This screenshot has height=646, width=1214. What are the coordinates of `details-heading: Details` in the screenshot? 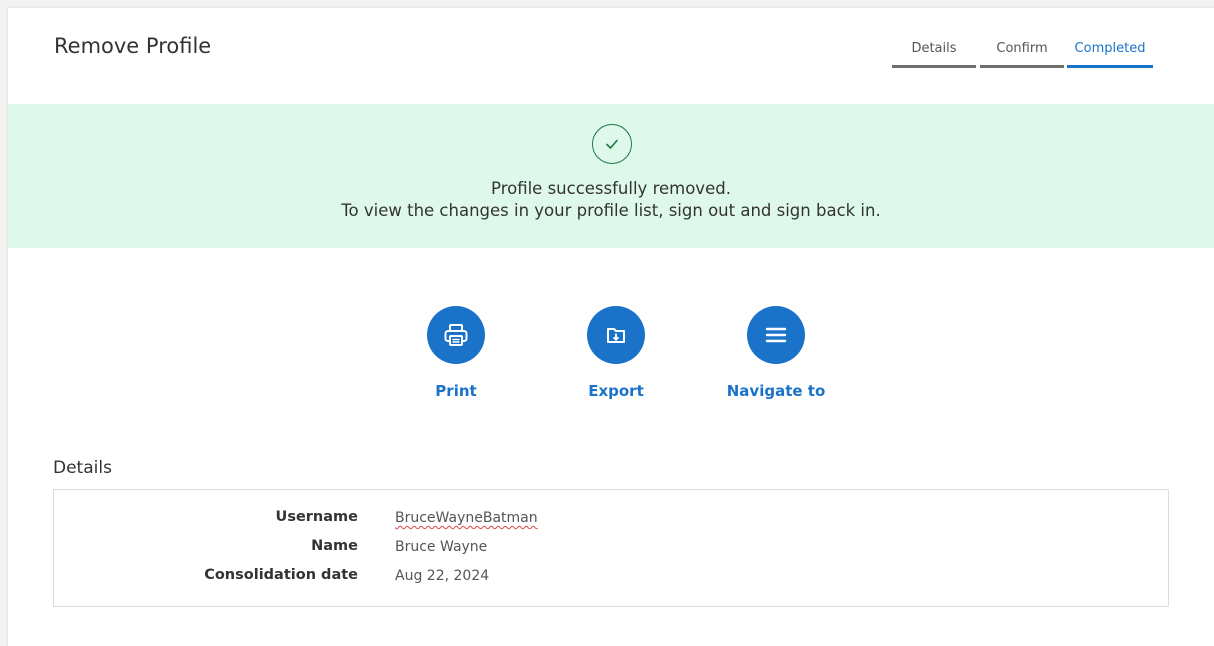 It's located at (82, 468).